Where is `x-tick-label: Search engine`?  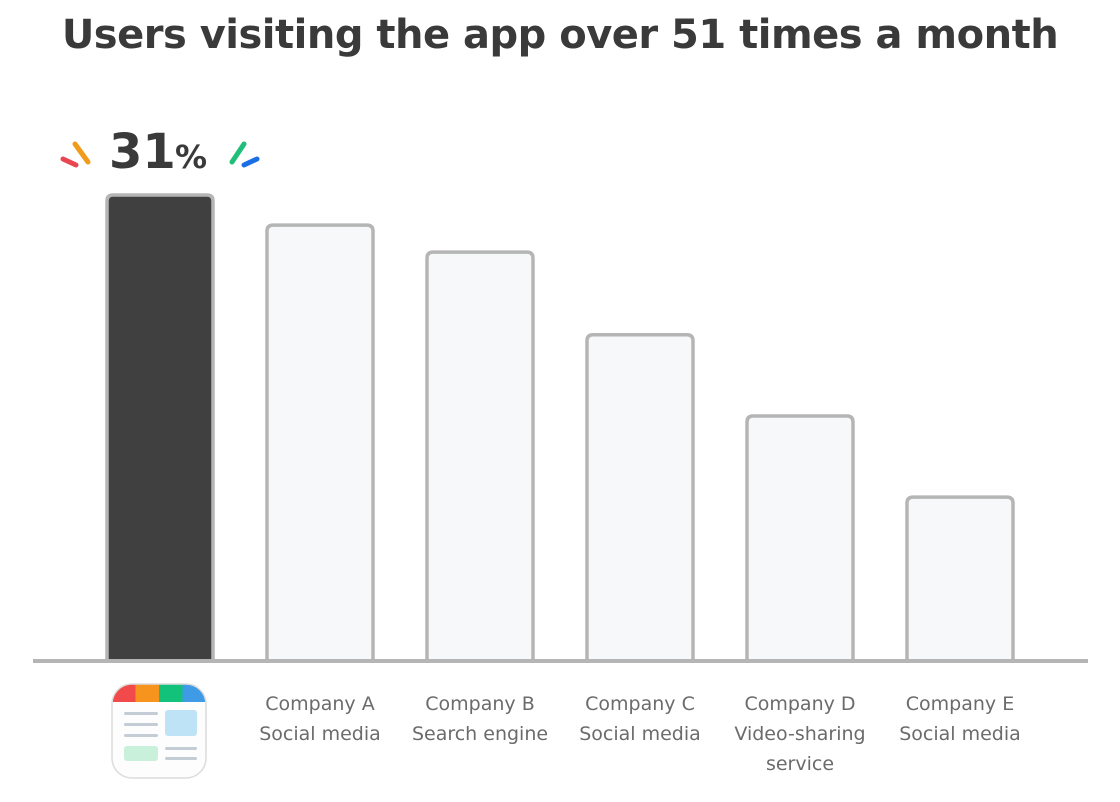
x-tick-label: Search engine is located at coordinates (480, 734).